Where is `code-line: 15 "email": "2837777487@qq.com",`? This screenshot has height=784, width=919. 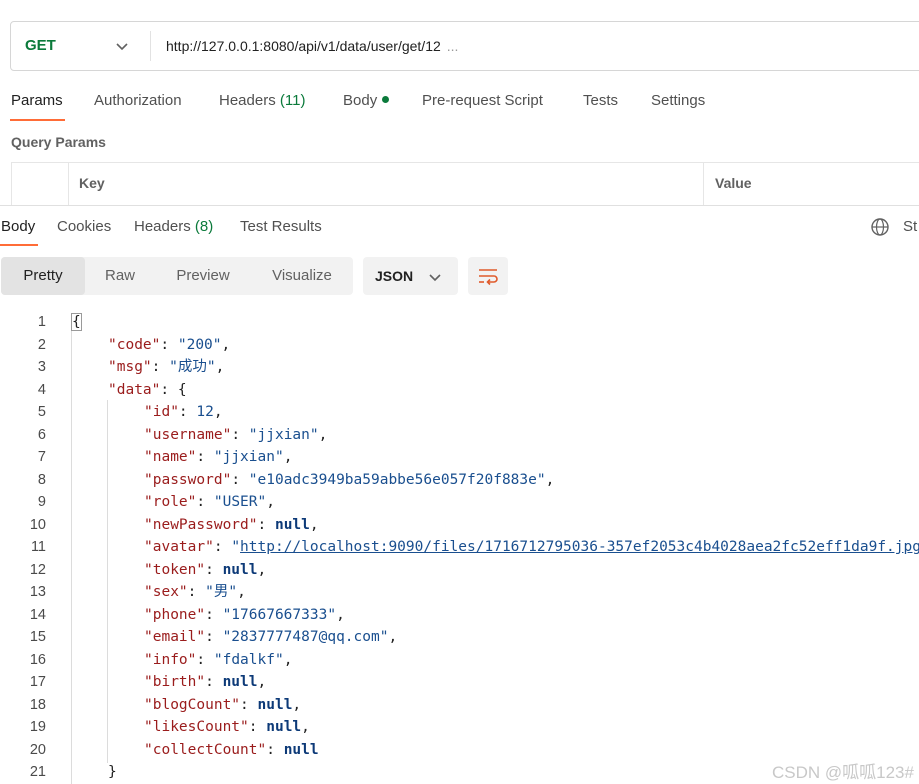
code-line: 15 "email": "2837777487@qq.com", is located at coordinates (459, 637).